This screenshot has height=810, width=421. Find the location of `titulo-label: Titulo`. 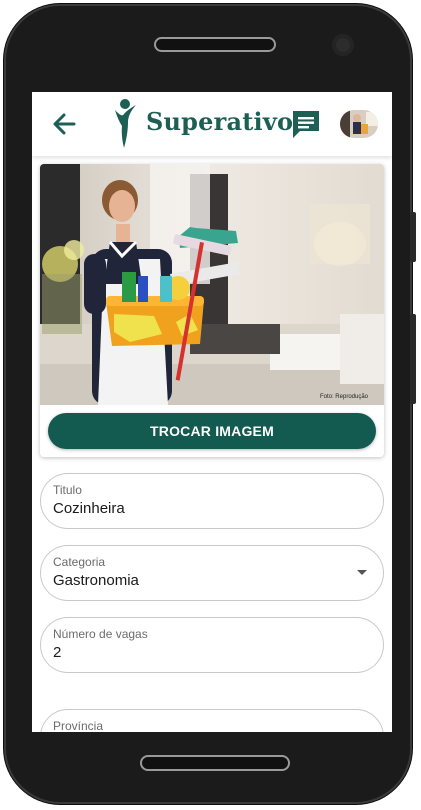

titulo-label: Titulo is located at coordinates (67, 490).